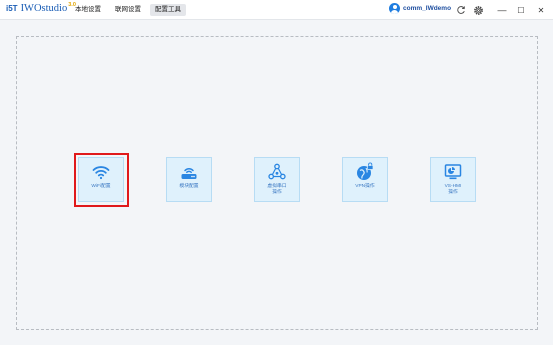 The width and height of the screenshot is (553, 345). Describe the element at coordinates (189, 186) in the screenshot. I see `tool-label: 模块配置` at that location.